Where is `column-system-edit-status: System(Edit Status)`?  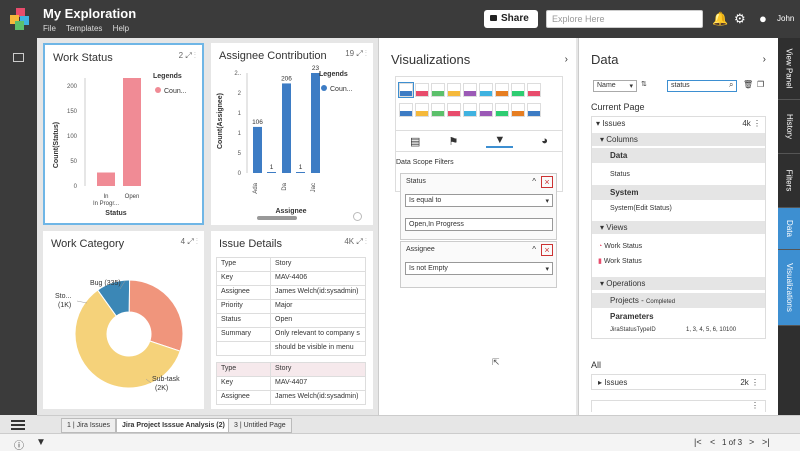
column-system-edit-status: System(Edit Status) is located at coordinates (641, 208).